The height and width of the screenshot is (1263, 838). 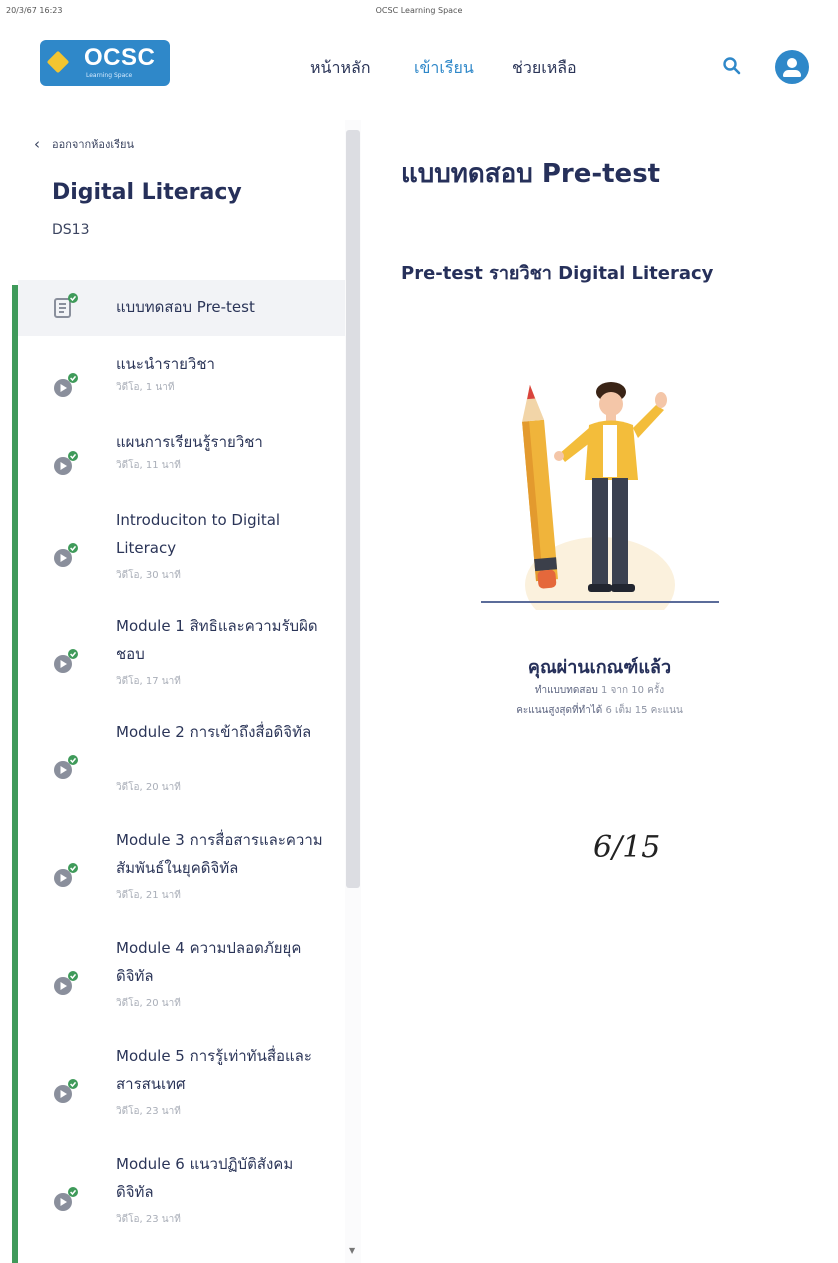 I want to click on logo-subtext: Learning Space, so click(x=109, y=75).